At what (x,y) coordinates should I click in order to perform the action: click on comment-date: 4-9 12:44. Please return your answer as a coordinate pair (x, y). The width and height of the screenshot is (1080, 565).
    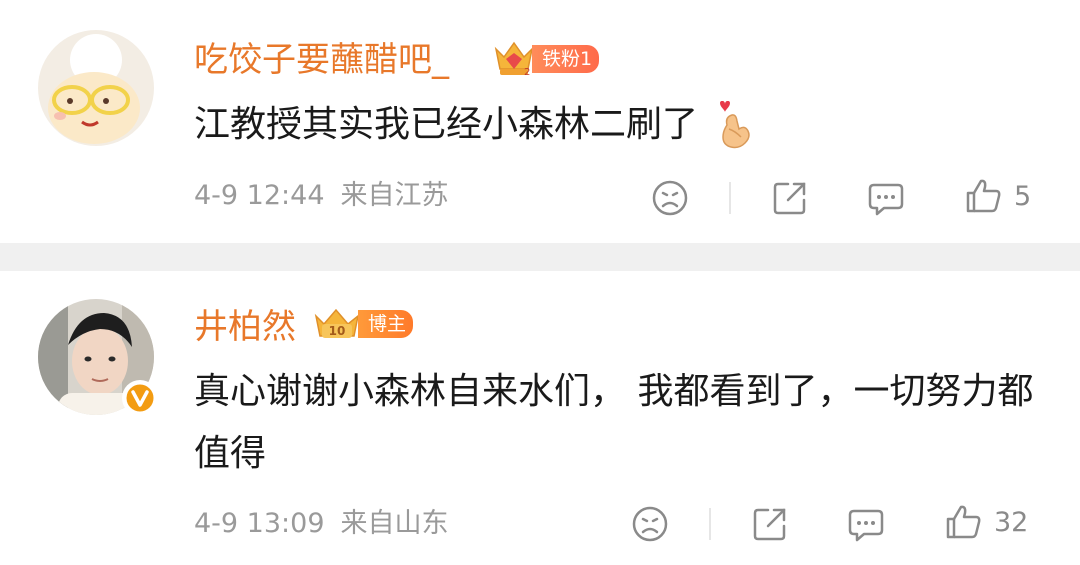
    Looking at the image, I should click on (259, 195).